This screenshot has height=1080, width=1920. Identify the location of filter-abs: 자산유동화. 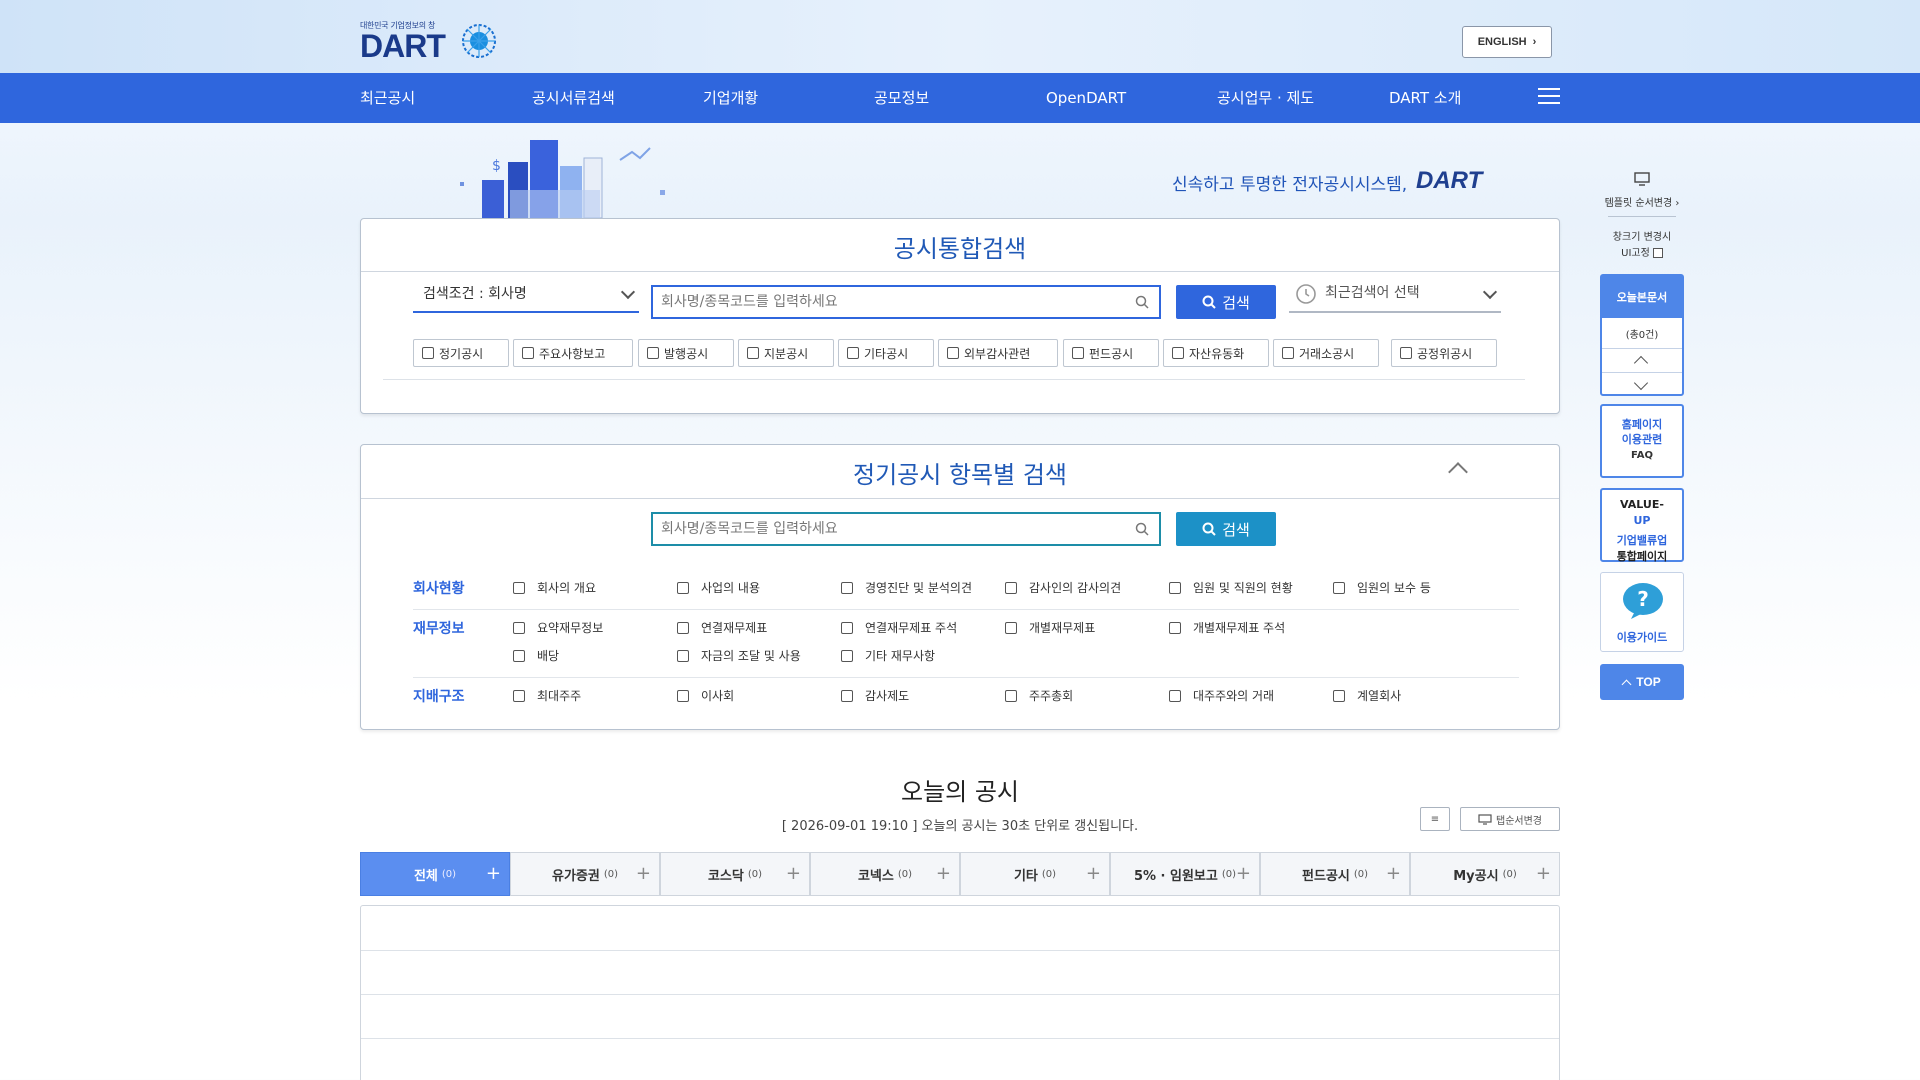
(1216, 353).